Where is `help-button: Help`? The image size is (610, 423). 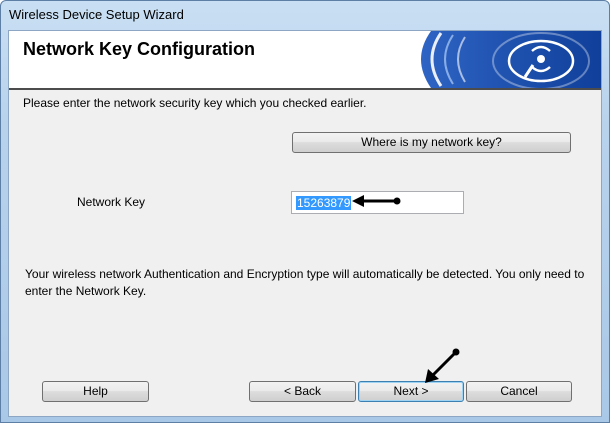
help-button: Help is located at coordinates (95, 391).